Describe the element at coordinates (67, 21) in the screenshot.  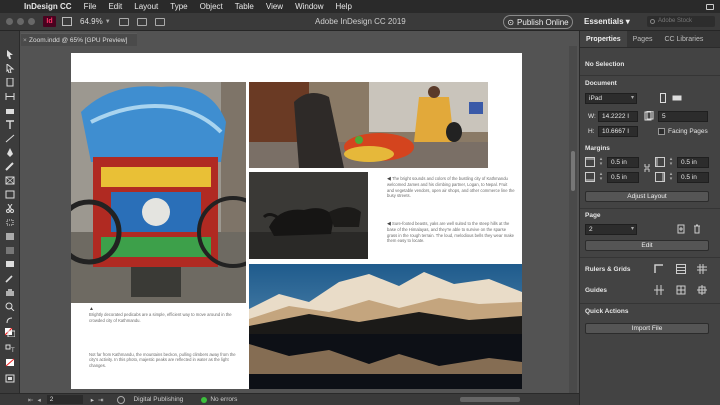
I see `bridge-icon` at that location.